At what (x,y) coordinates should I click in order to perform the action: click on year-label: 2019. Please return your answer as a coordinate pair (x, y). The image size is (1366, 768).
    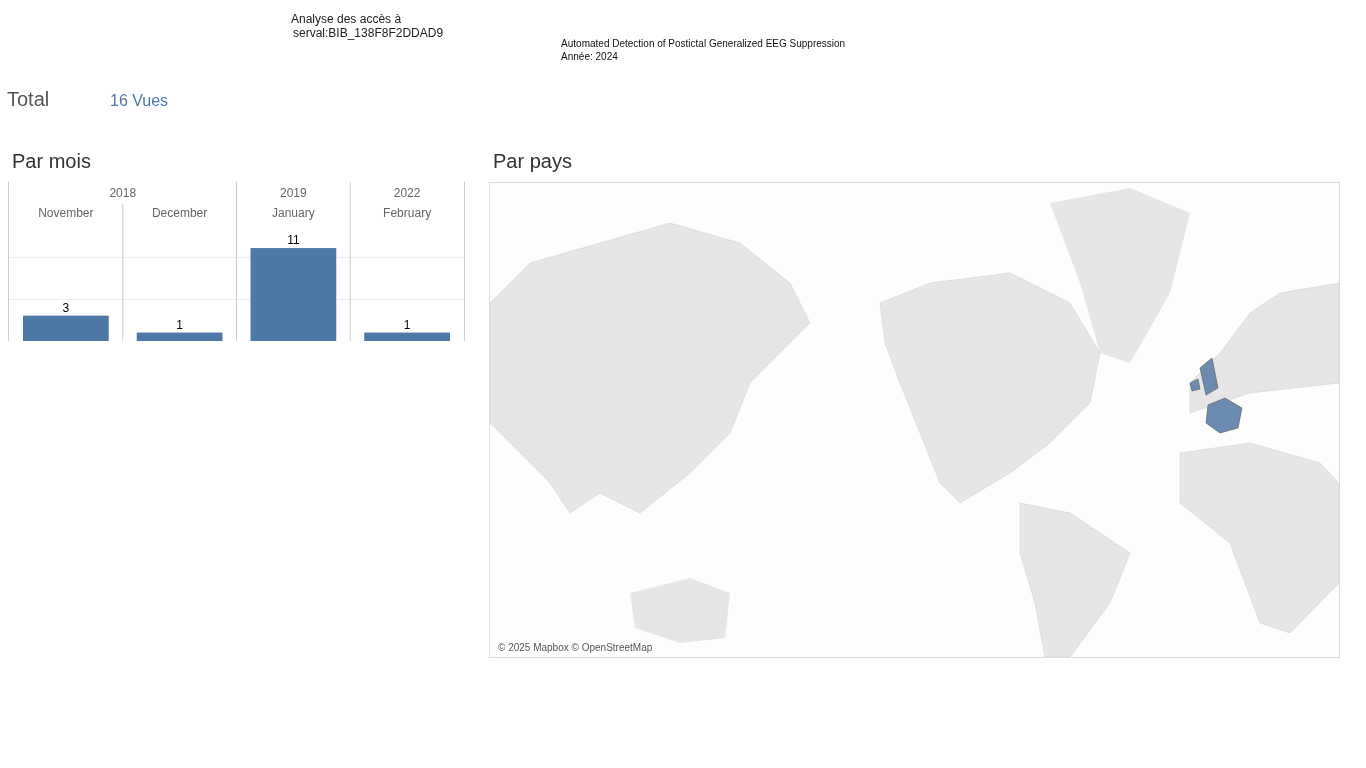
    Looking at the image, I should click on (293, 193).